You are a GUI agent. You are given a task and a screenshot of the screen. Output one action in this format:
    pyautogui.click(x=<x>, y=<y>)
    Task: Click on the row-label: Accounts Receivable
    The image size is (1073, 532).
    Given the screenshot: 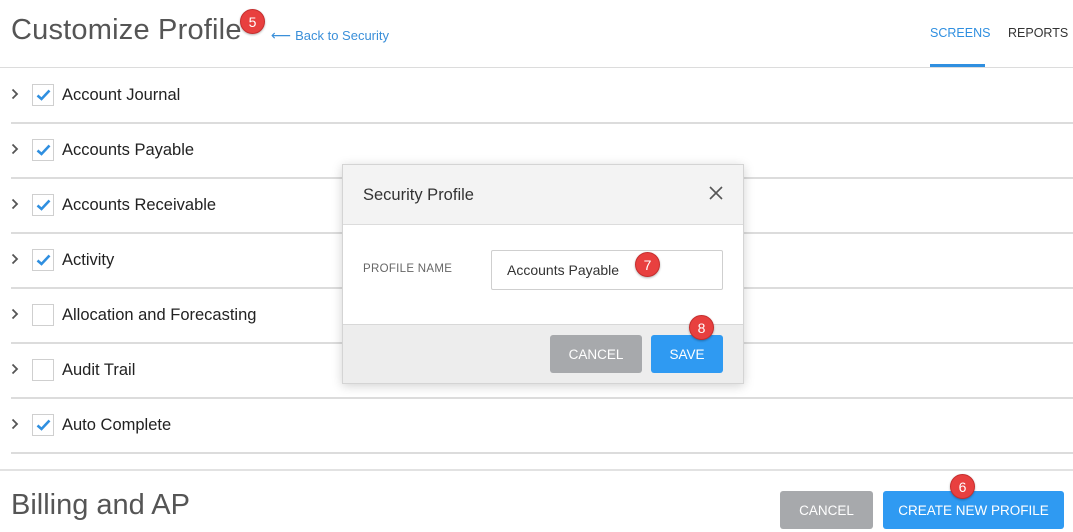 What is the action you would take?
    pyautogui.click(x=139, y=205)
    